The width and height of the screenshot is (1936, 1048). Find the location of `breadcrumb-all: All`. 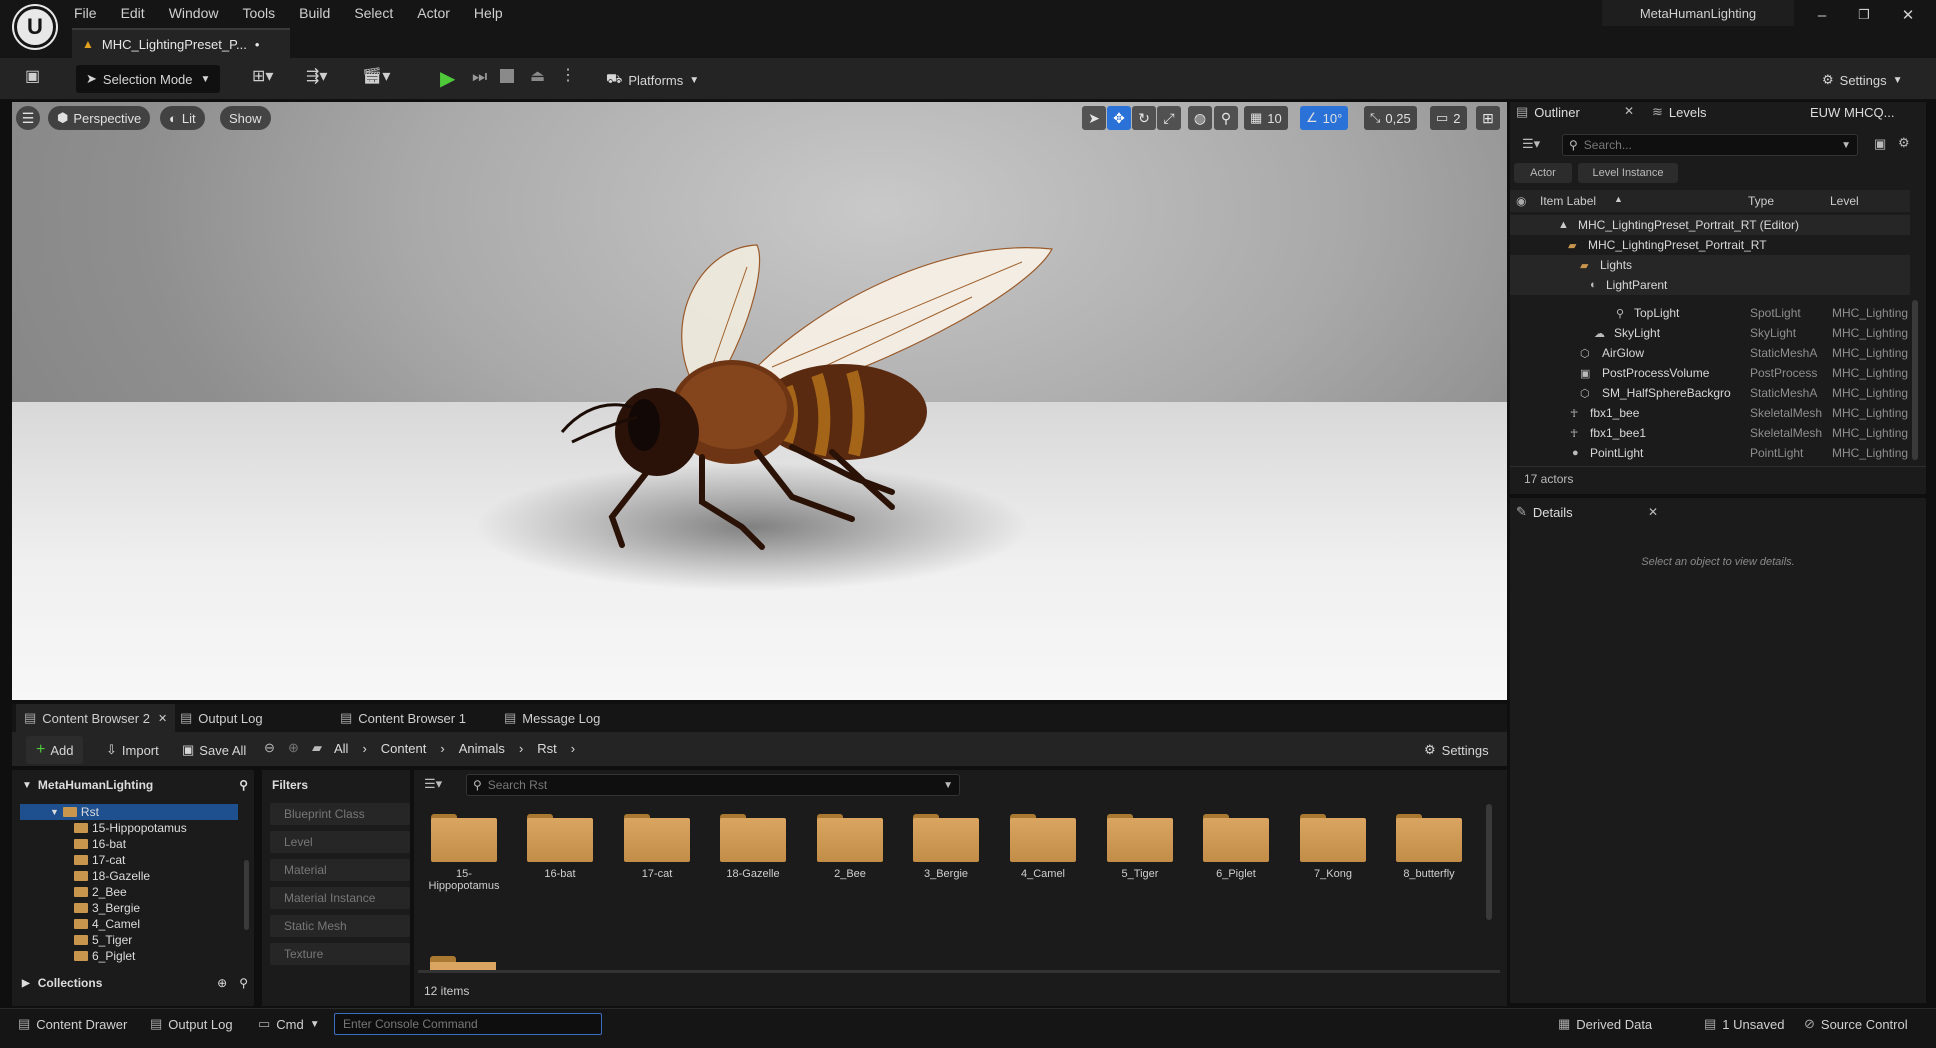

breadcrumb-all: All is located at coordinates (341, 748).